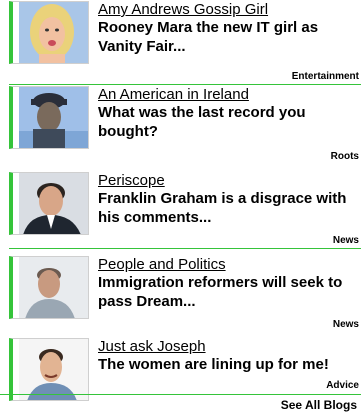 The width and height of the screenshot is (361, 414). Describe the element at coordinates (183, 9) in the screenshot. I see `blog-name-link: Amy Andrews Gossip Girl` at that location.